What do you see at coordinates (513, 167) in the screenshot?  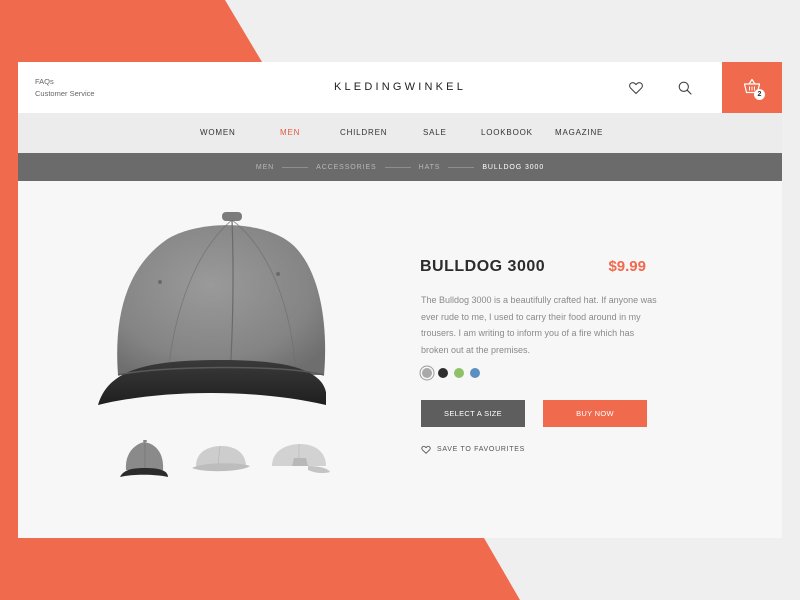 I see `breadcrumb-current: BULLDOG 3000` at bounding box center [513, 167].